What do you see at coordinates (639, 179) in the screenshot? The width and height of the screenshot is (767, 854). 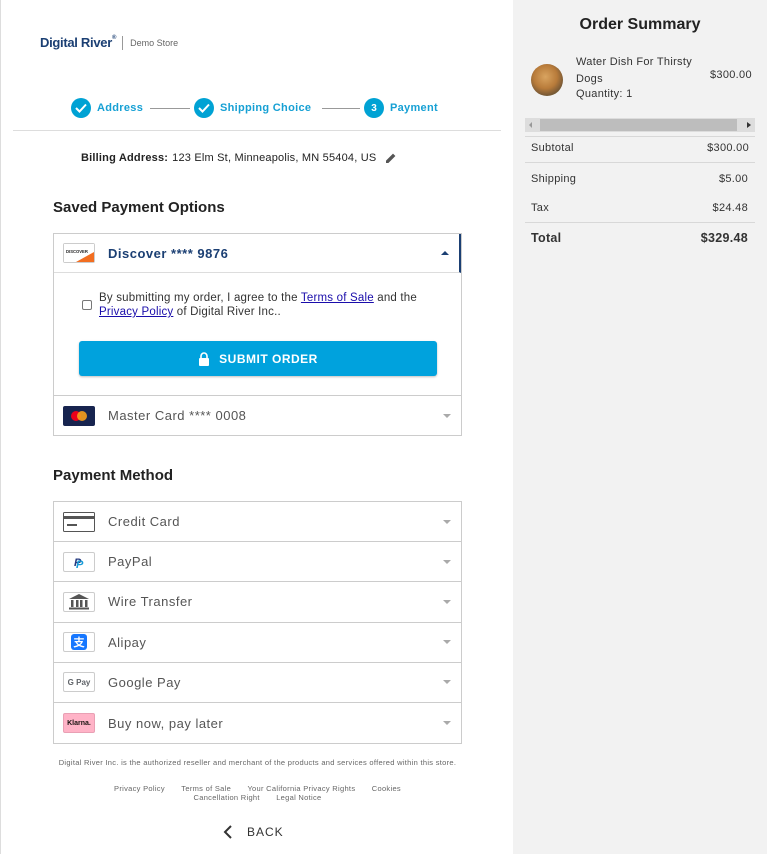 I see `shipping-row: Shipping $5.00` at bounding box center [639, 179].